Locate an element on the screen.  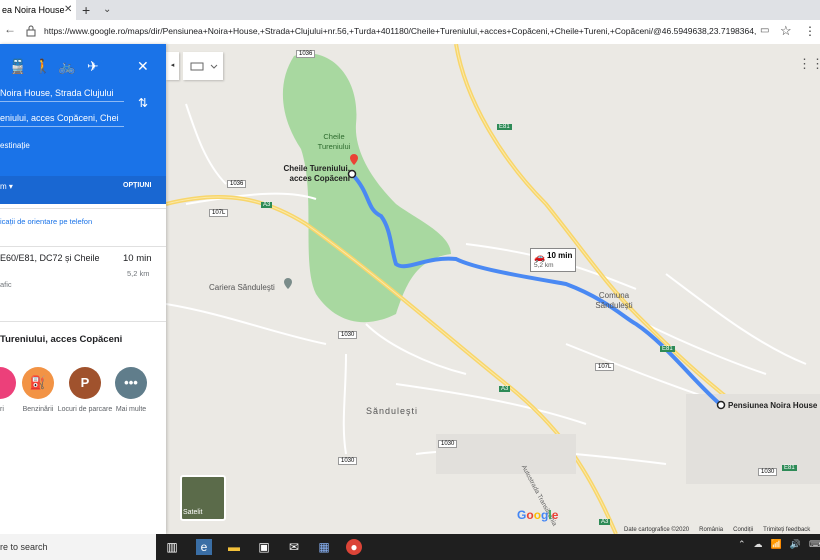
flight-mode-icon: ✈ is located at coordinates (93, 66).